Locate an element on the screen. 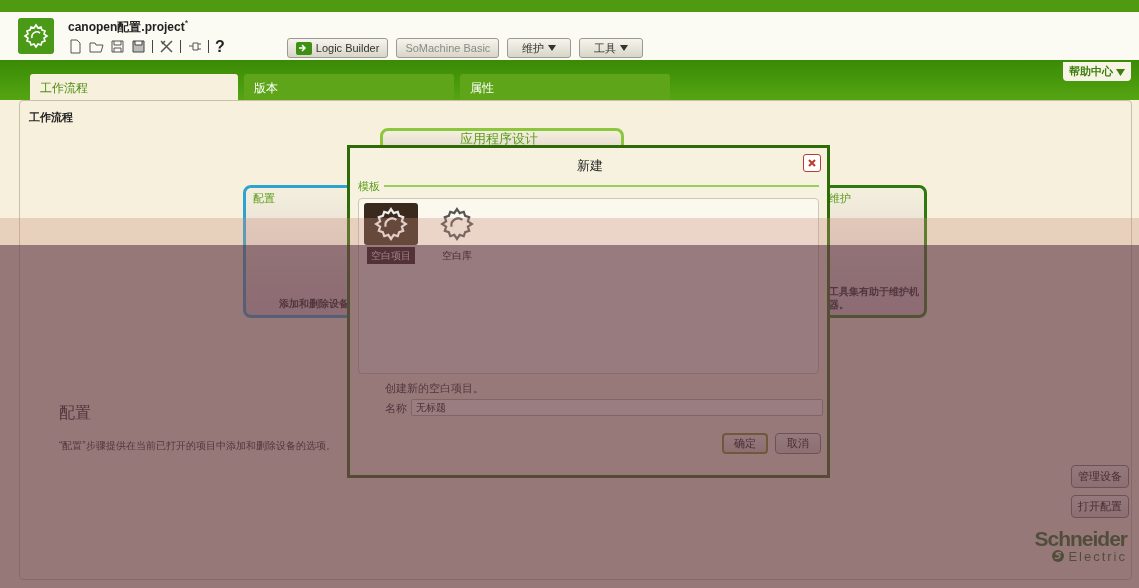  help-button: ? is located at coordinates (220, 46).